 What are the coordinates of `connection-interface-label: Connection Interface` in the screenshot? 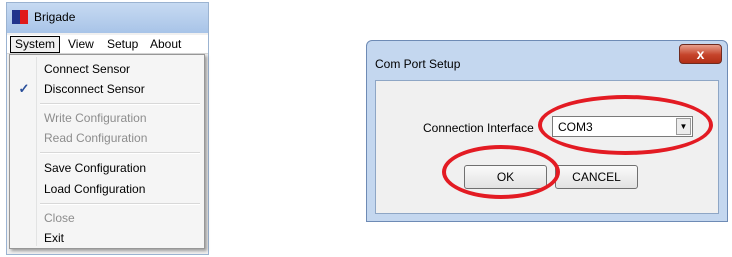 It's located at (478, 128).